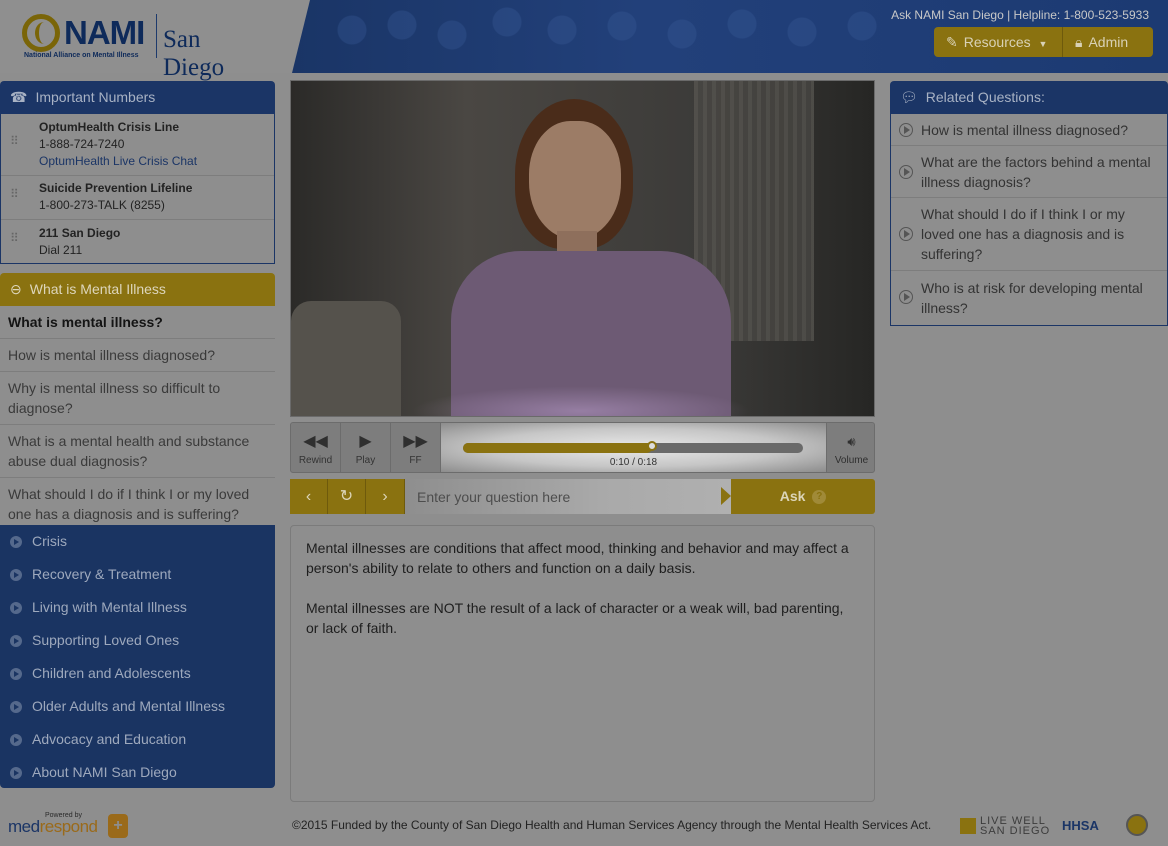 This screenshot has height=846, width=1168. Describe the element at coordinates (365, 441) in the screenshot. I see `play-icon: ▶` at that location.